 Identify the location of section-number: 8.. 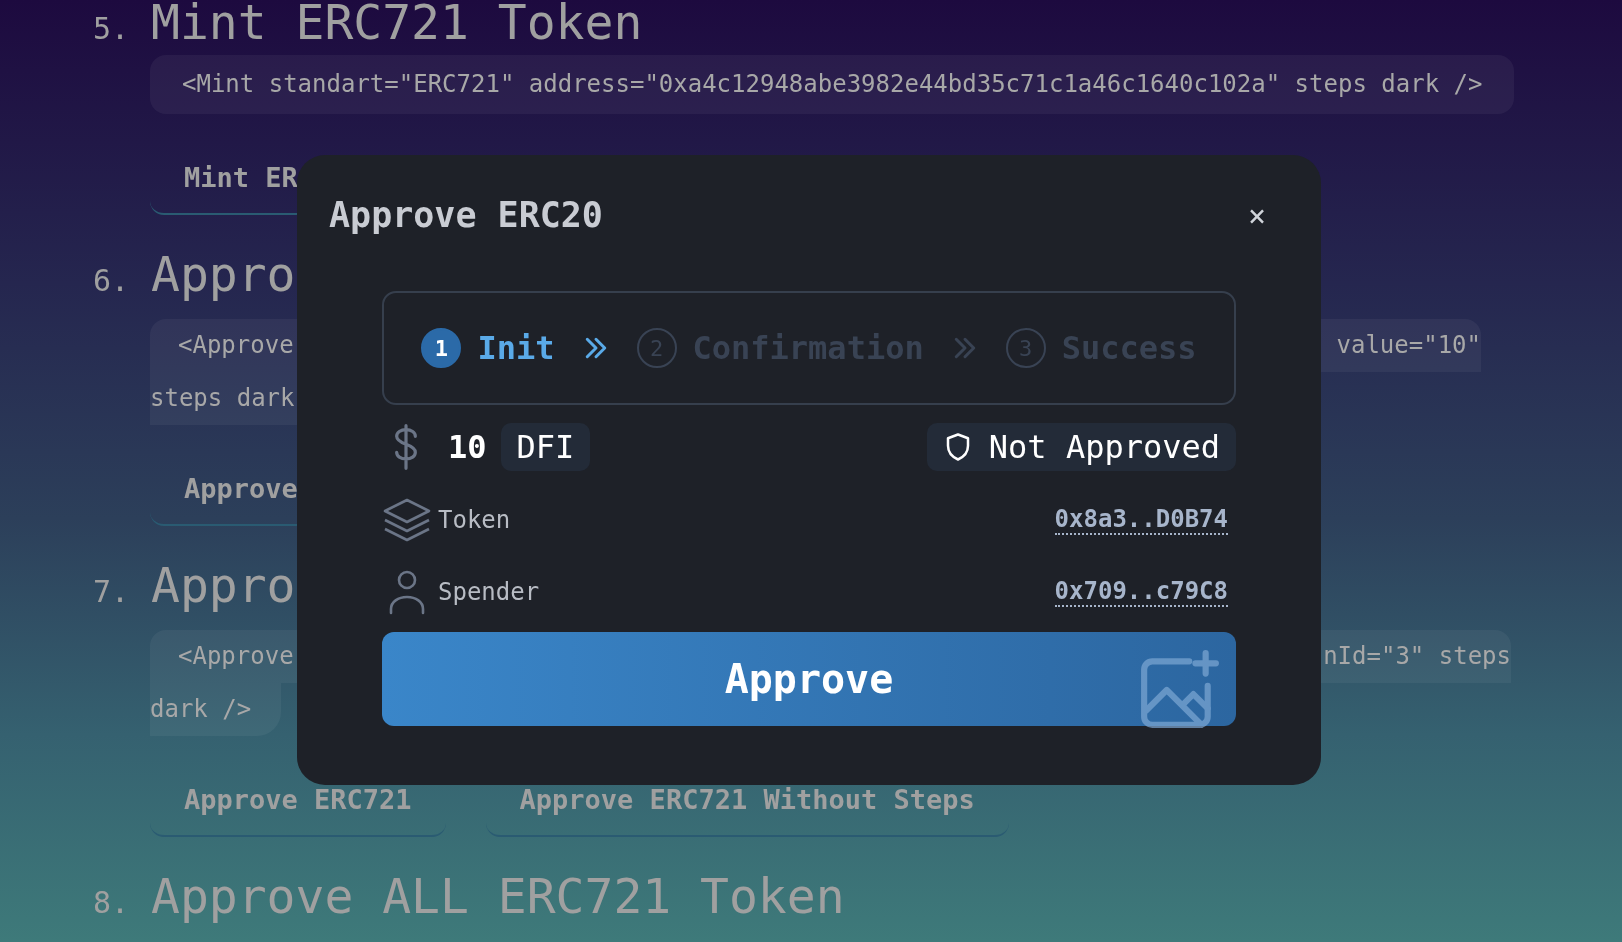
(112, 903).